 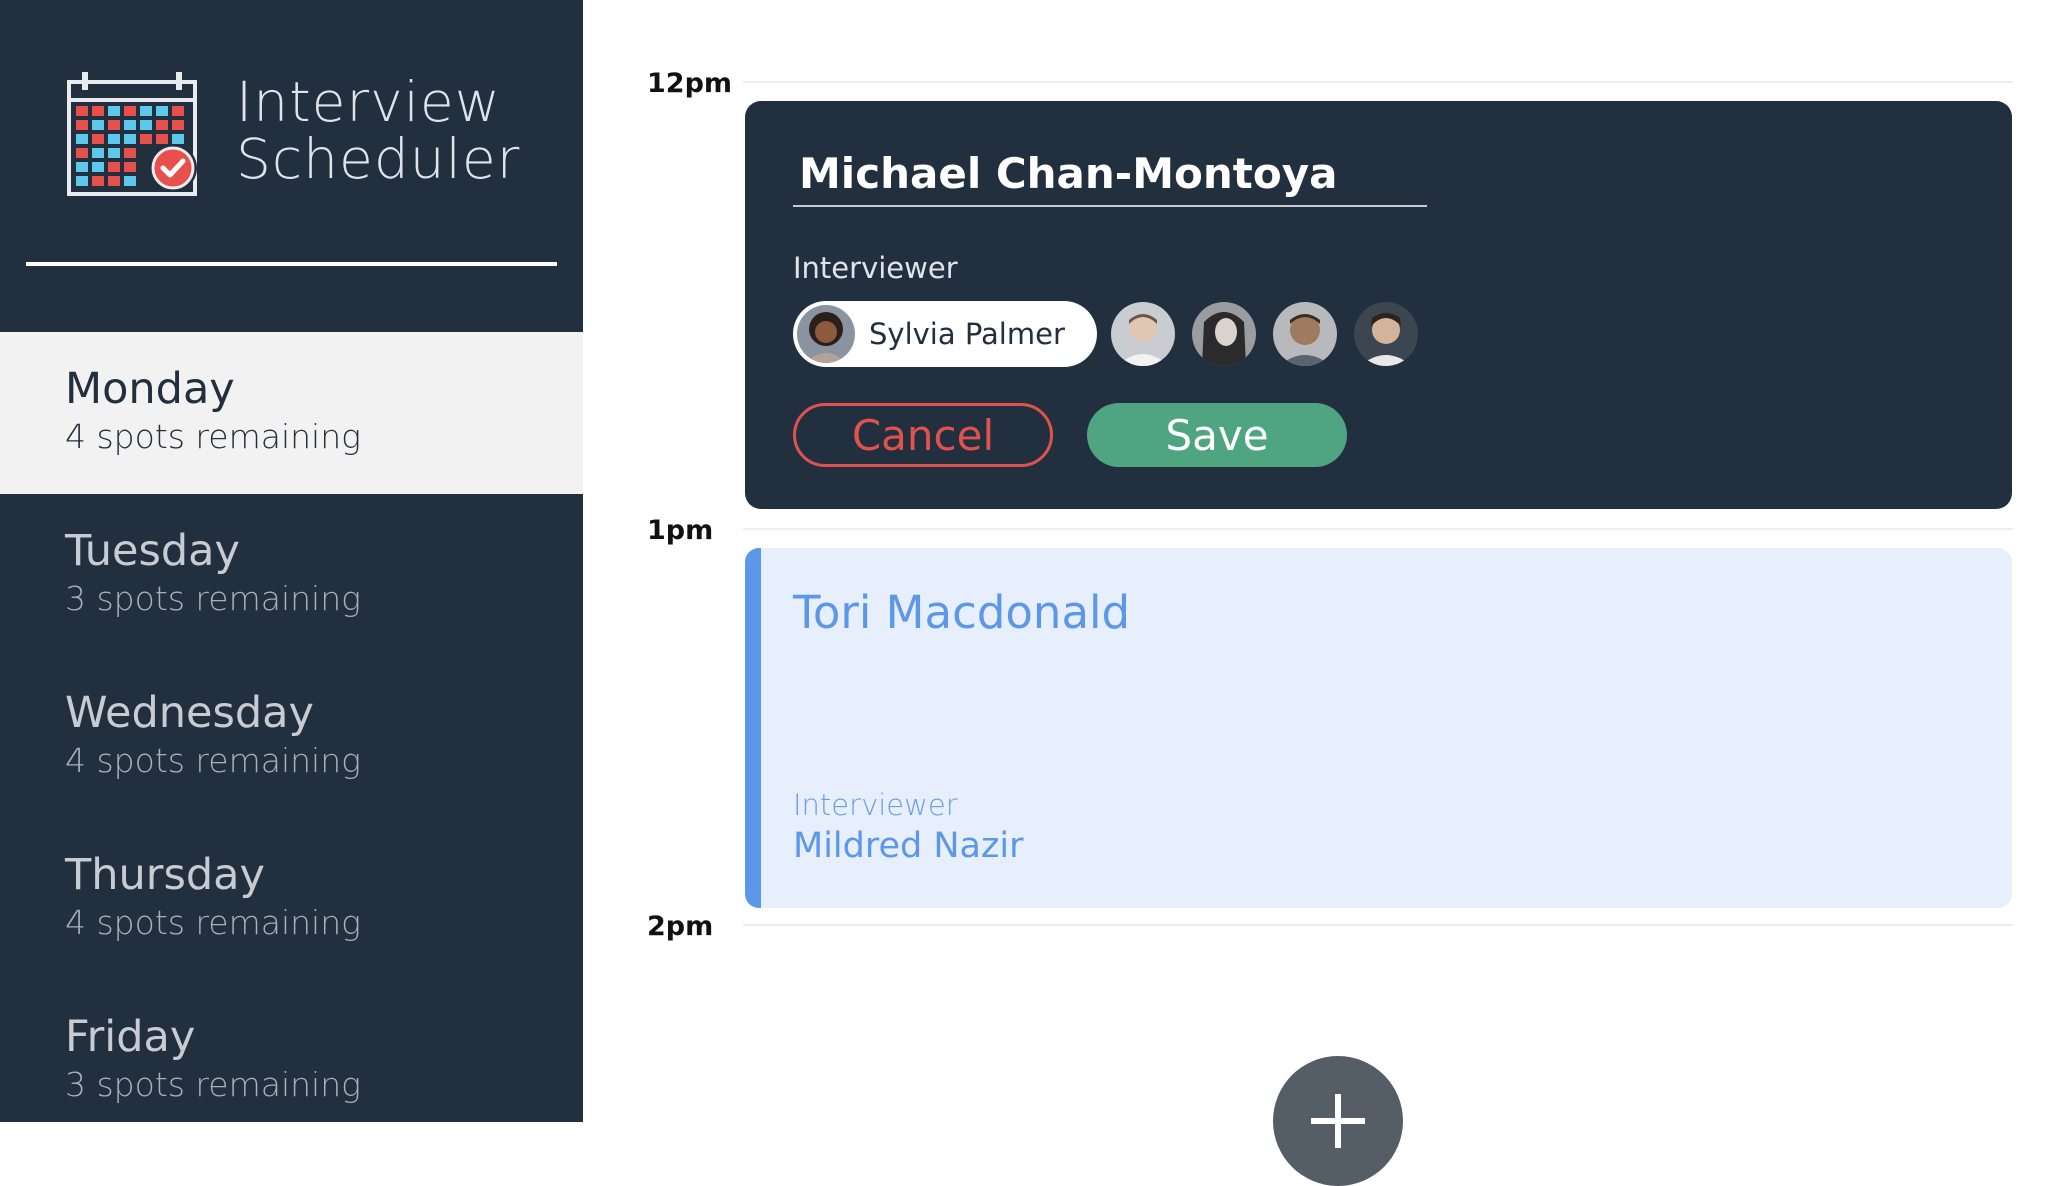 What do you see at coordinates (152, 551) in the screenshot?
I see `day-name: Tuesday` at bounding box center [152, 551].